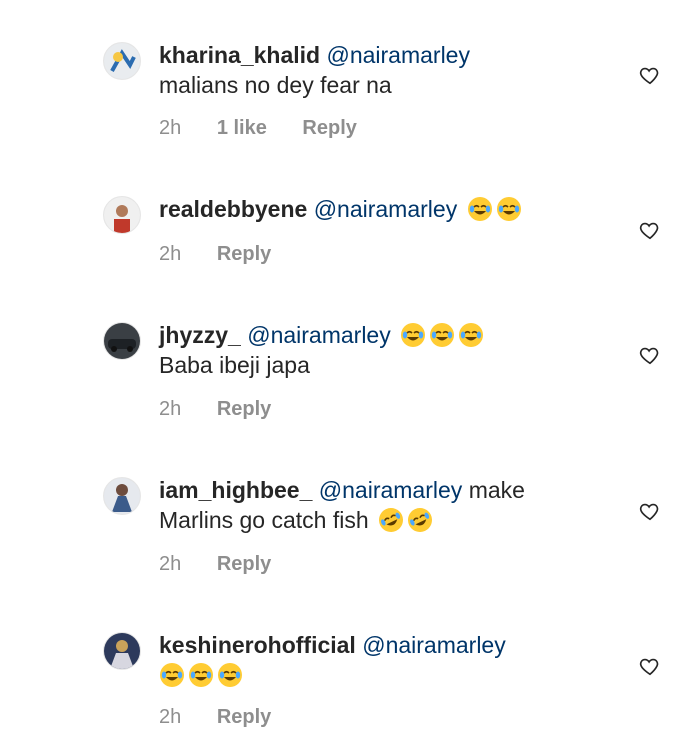  I want to click on comment-meta: 2h 1 like Reply, so click(273, 128).